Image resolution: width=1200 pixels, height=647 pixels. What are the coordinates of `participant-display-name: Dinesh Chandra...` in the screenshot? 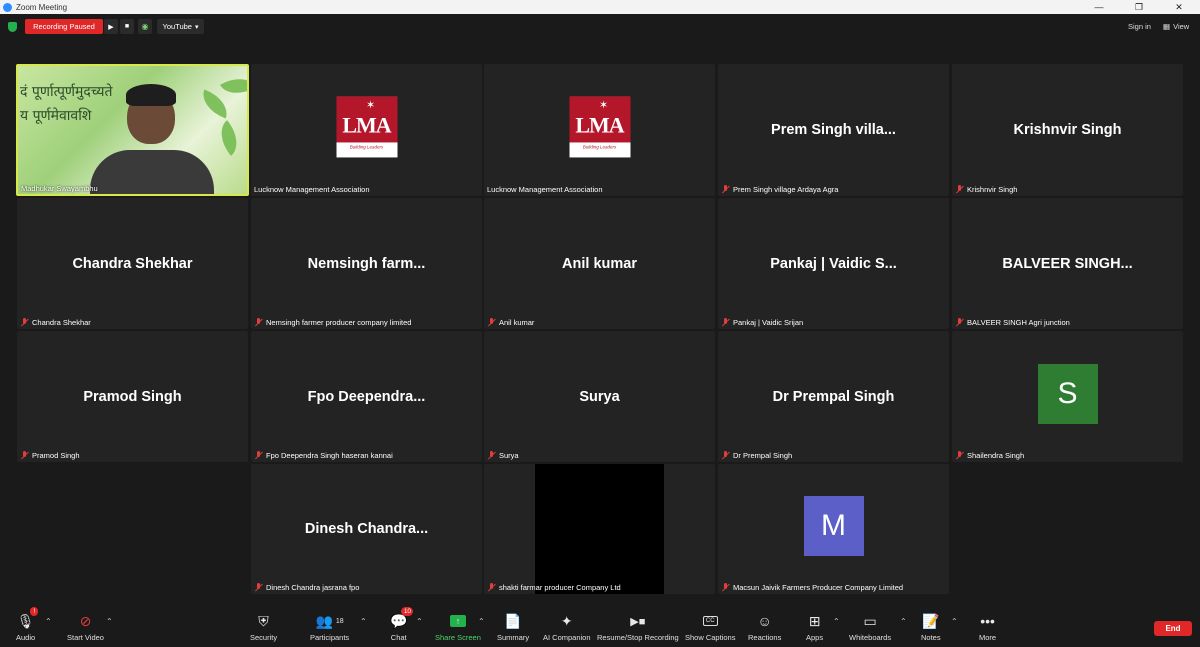 It's located at (366, 529).